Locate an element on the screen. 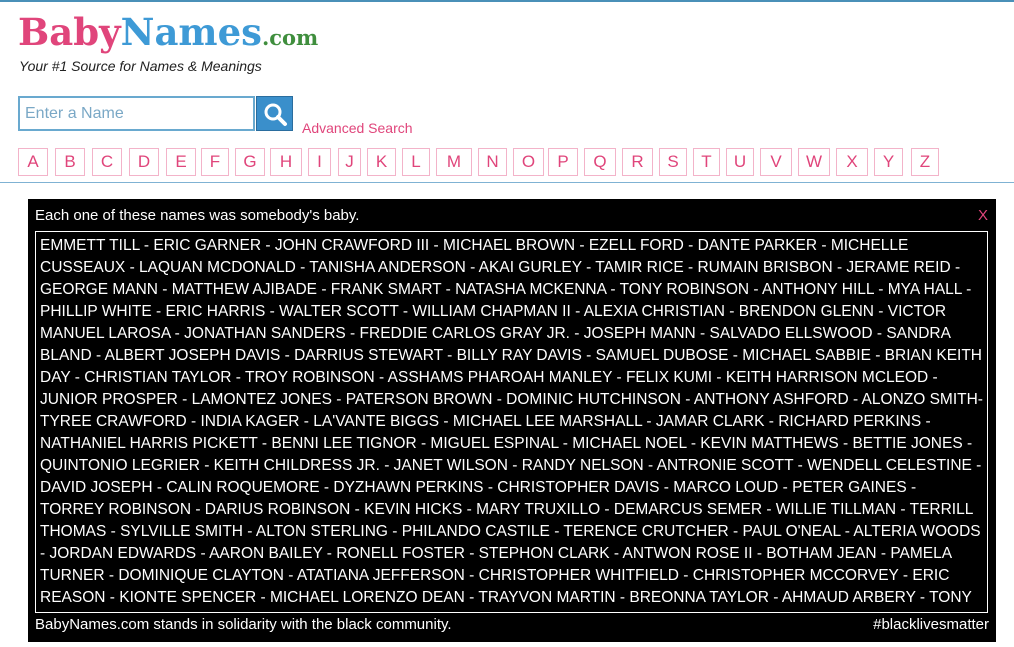 This screenshot has height=647, width=1014. letter-u: U is located at coordinates (740, 162).